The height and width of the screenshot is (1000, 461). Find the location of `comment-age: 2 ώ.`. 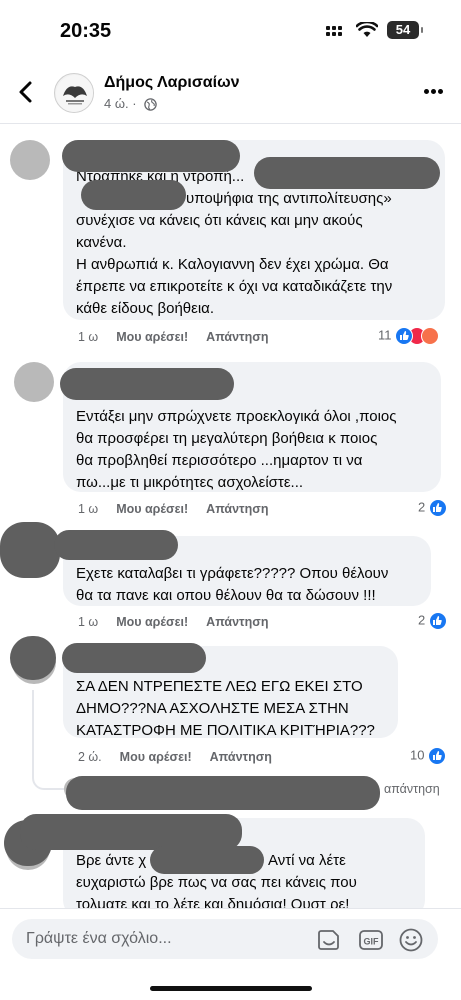

comment-age: 2 ώ. is located at coordinates (90, 757).